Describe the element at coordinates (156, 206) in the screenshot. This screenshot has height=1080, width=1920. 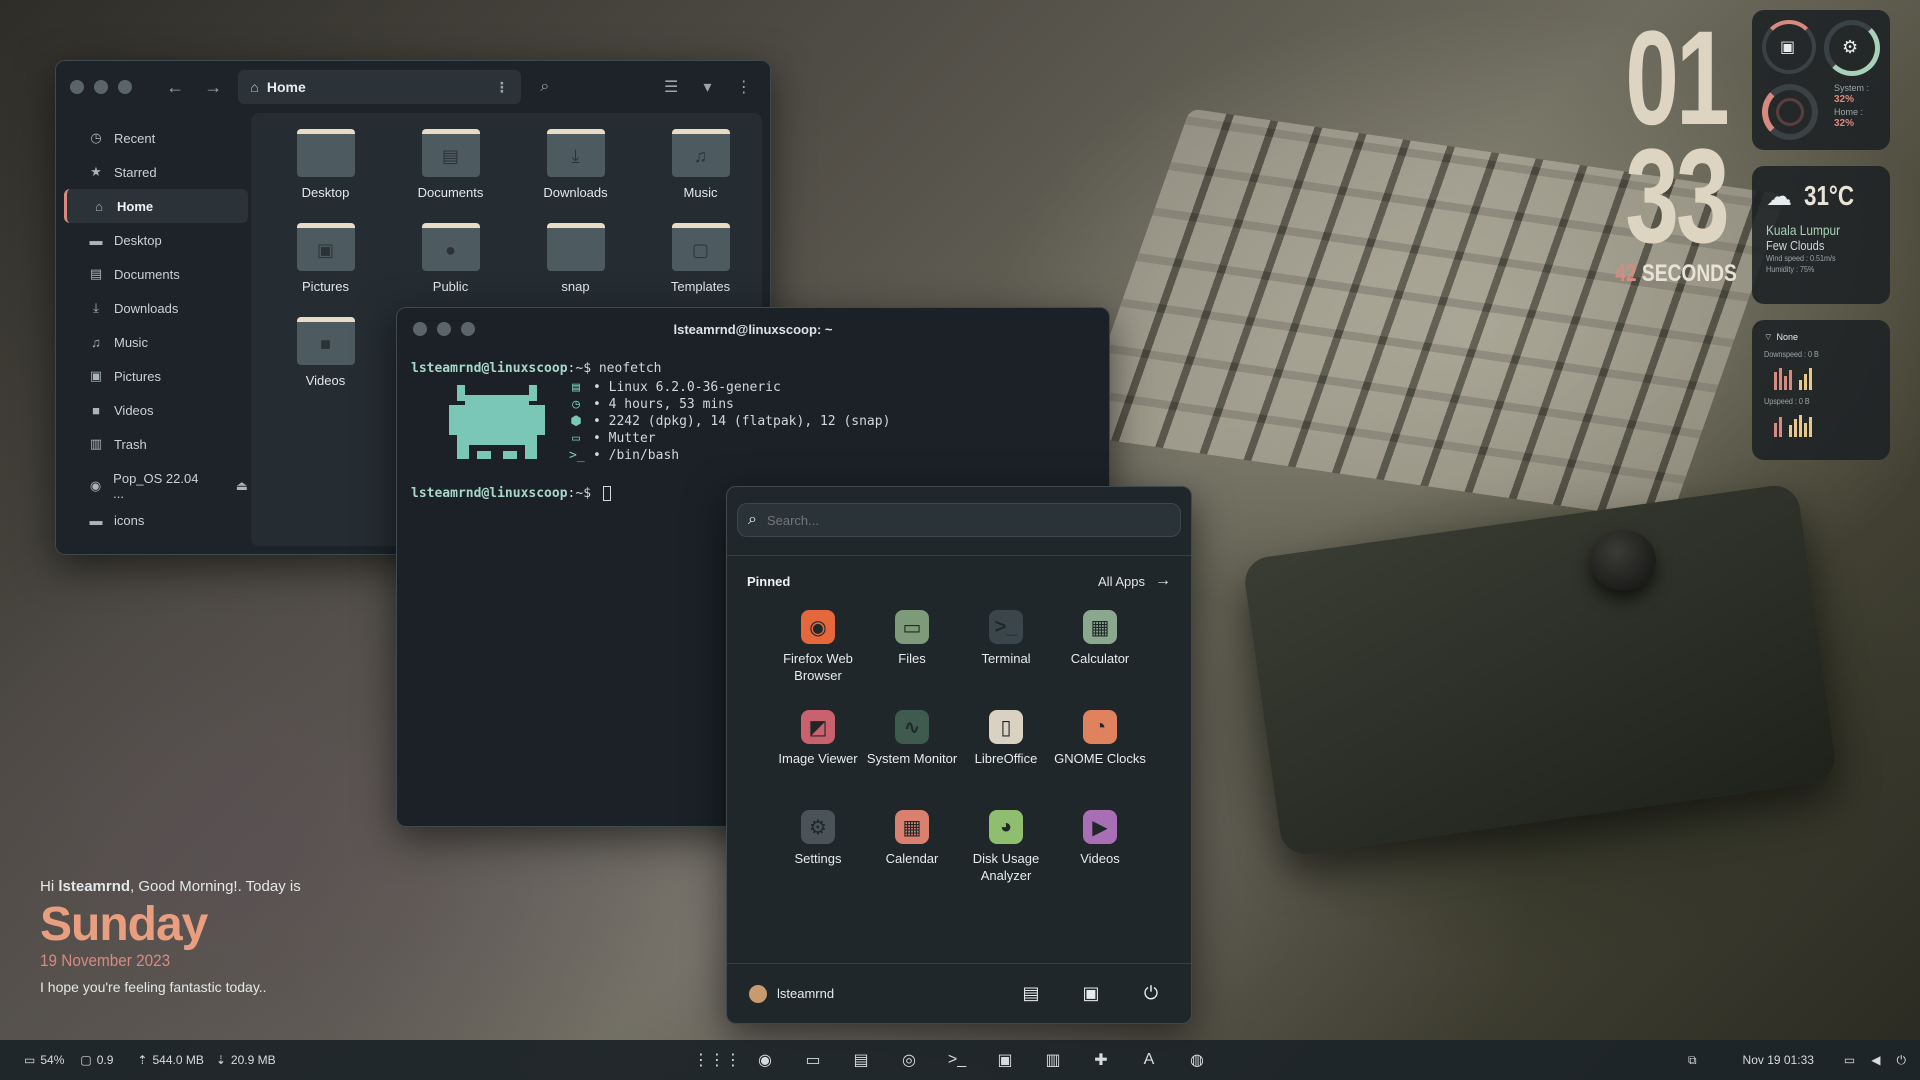
I see `sidebar-item-home: ⌂ Home` at that location.